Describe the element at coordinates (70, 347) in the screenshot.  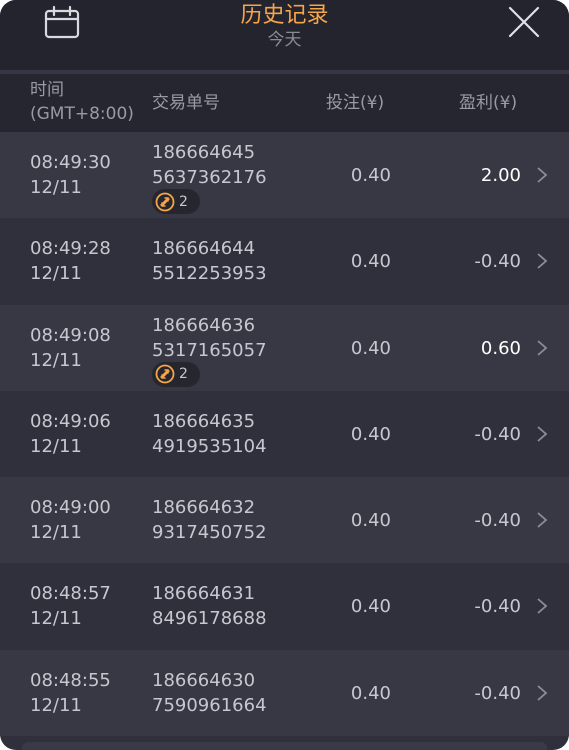
I see `row-time: 08:49:08 12/11` at that location.